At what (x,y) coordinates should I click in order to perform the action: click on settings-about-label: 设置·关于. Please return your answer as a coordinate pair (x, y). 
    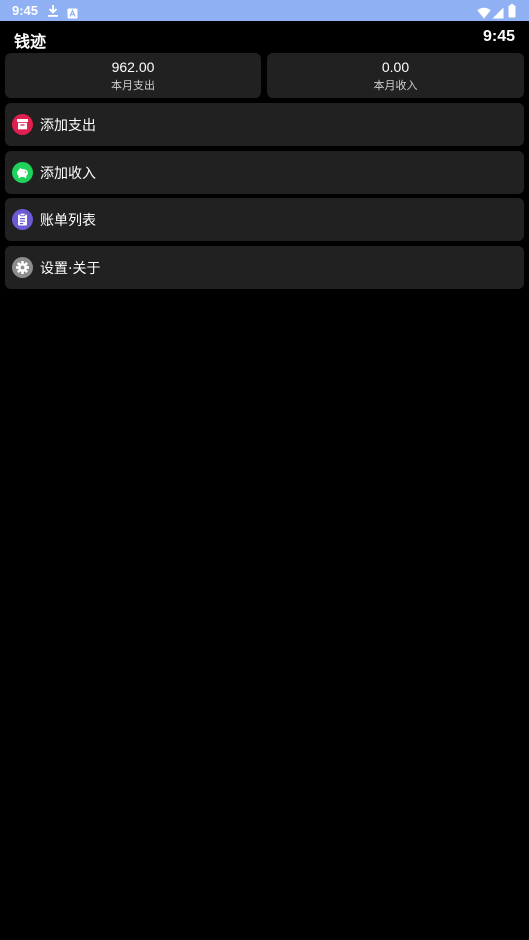
    Looking at the image, I should click on (70, 269).